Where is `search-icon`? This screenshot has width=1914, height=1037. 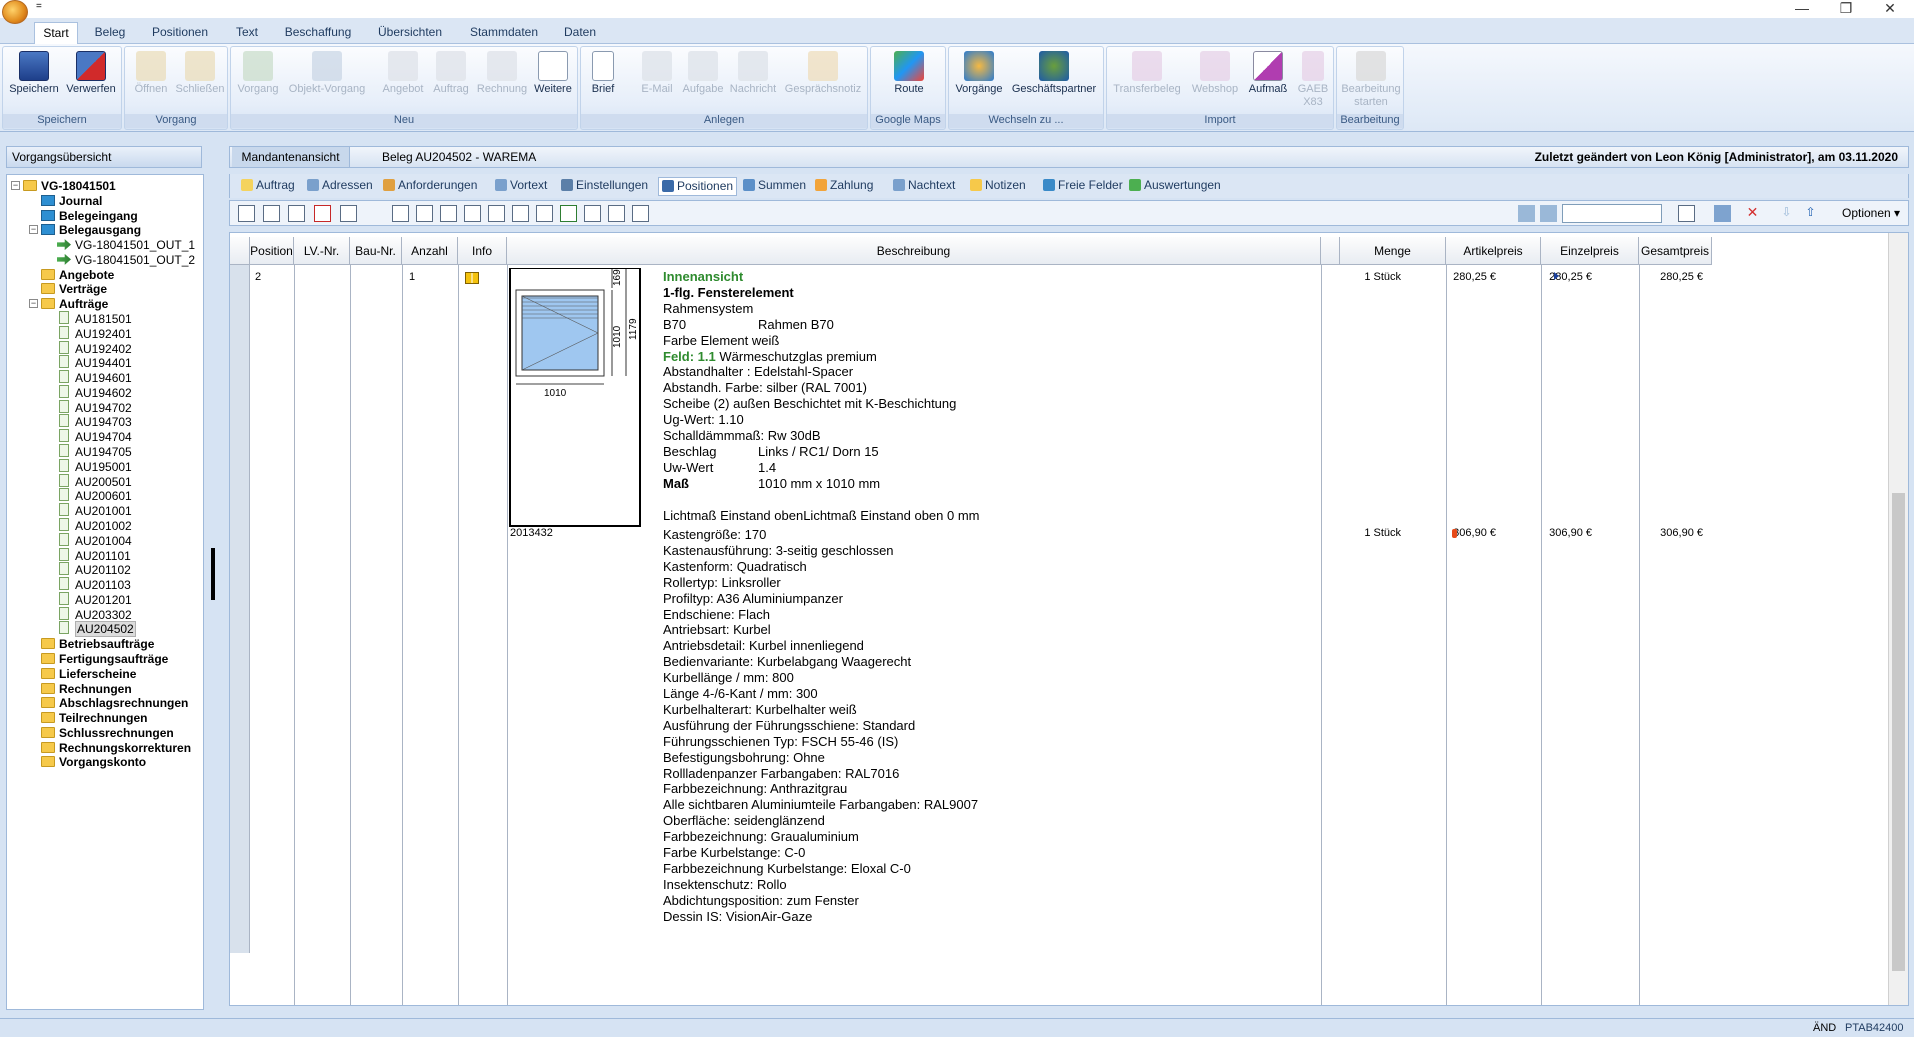 search-icon is located at coordinates (1548, 213).